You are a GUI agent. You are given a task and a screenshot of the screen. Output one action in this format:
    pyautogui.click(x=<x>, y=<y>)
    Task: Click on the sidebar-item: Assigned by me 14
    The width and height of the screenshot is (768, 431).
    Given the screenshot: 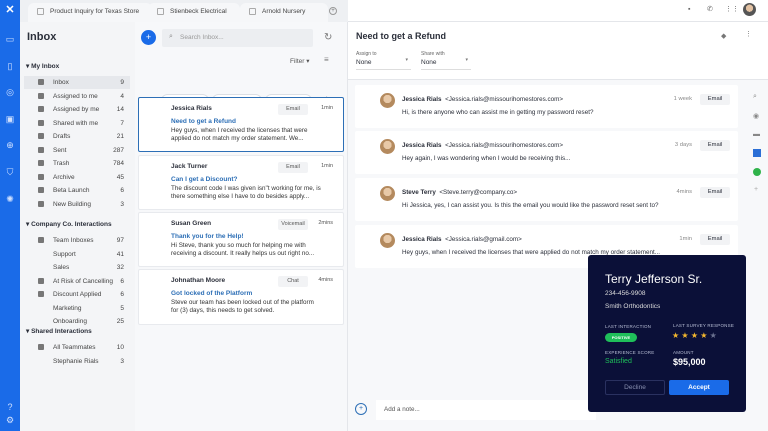 What is the action you would take?
    pyautogui.click(x=77, y=109)
    